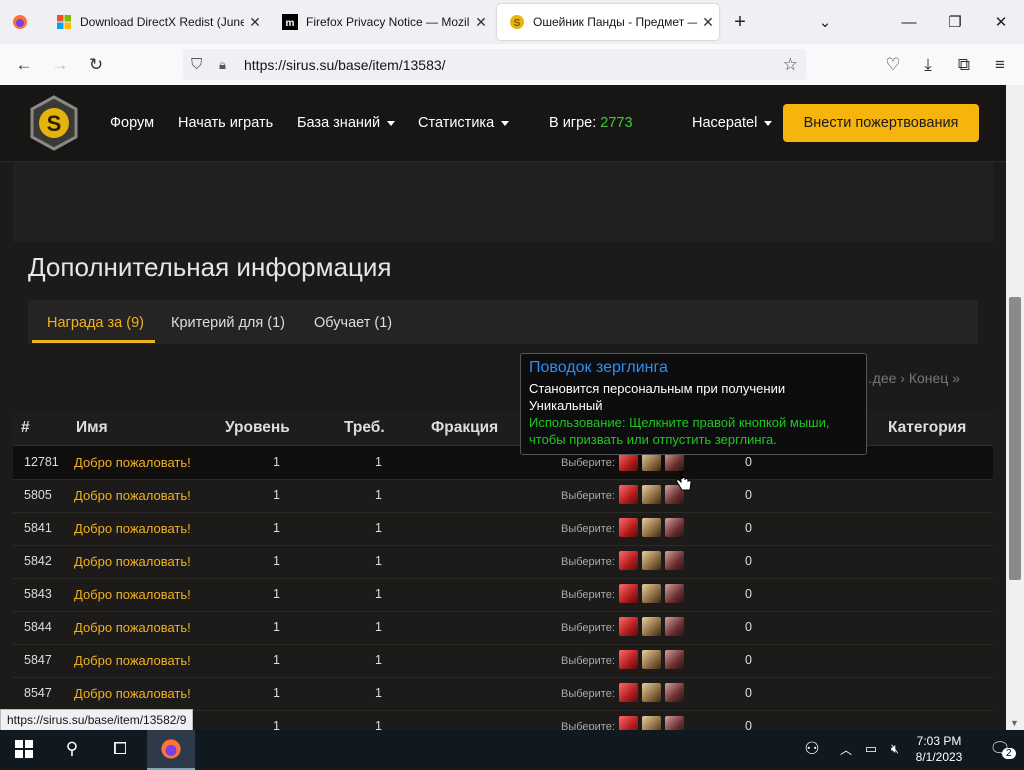  Describe the element at coordinates (893, 65) in the screenshot. I see `pocket-button: ♡` at that location.